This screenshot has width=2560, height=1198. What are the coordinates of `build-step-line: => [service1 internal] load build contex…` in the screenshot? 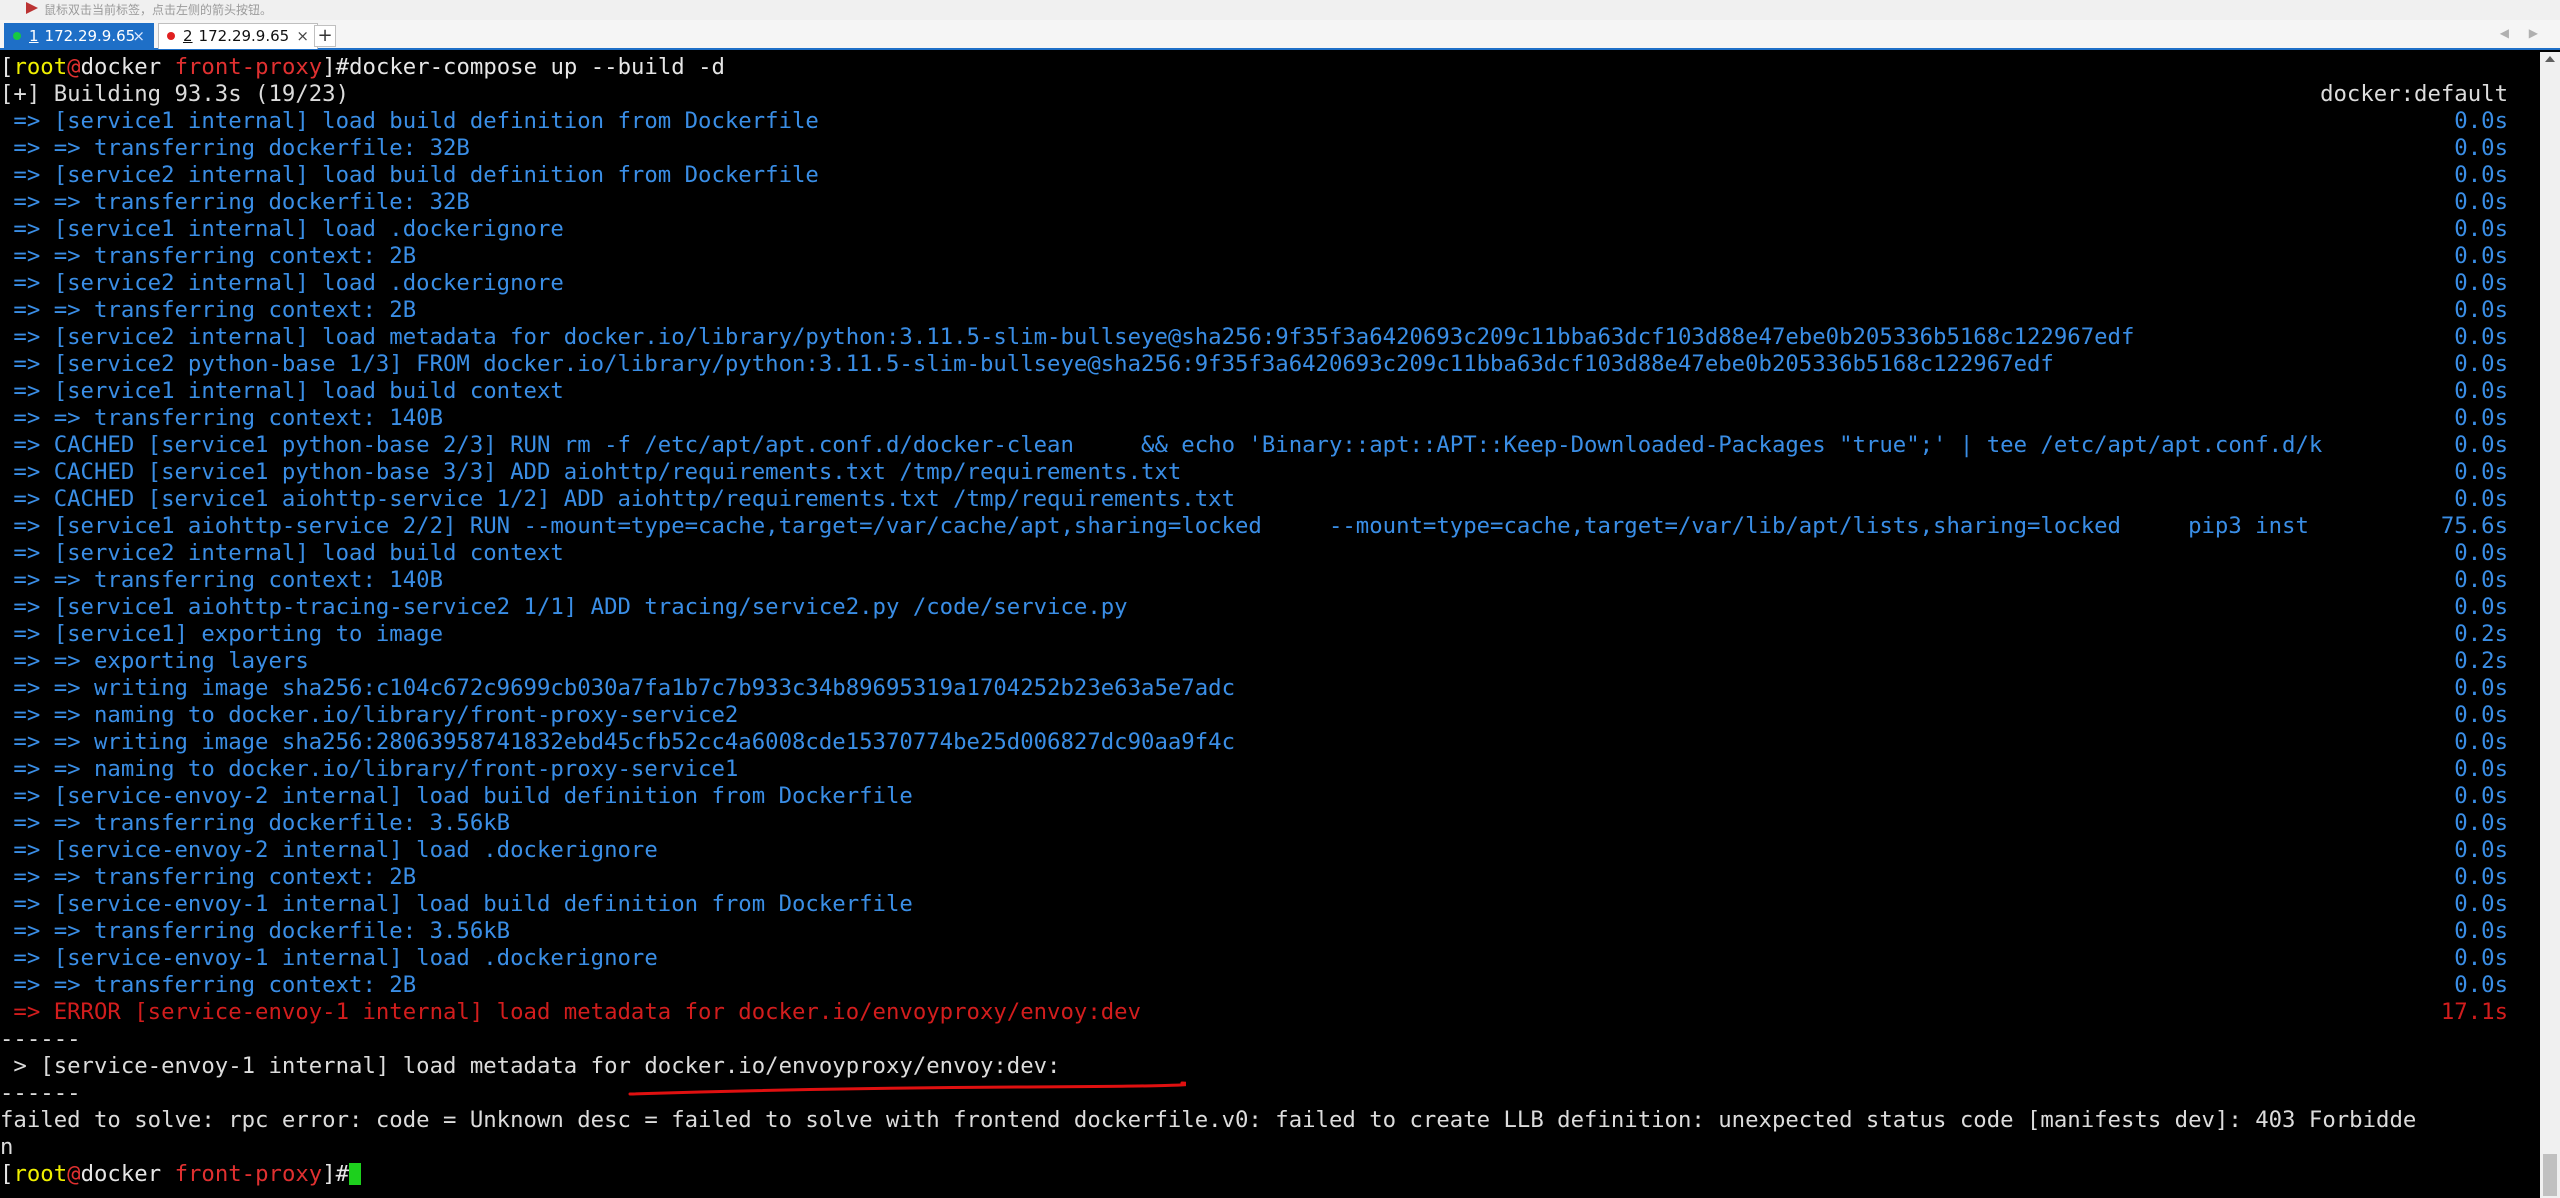 It's located at (1269, 391).